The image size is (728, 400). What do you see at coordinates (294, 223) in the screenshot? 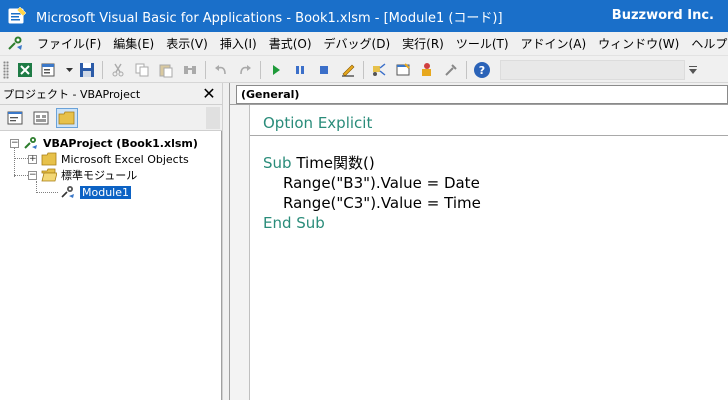
I see `code-line-end-sub: End Sub` at bounding box center [294, 223].